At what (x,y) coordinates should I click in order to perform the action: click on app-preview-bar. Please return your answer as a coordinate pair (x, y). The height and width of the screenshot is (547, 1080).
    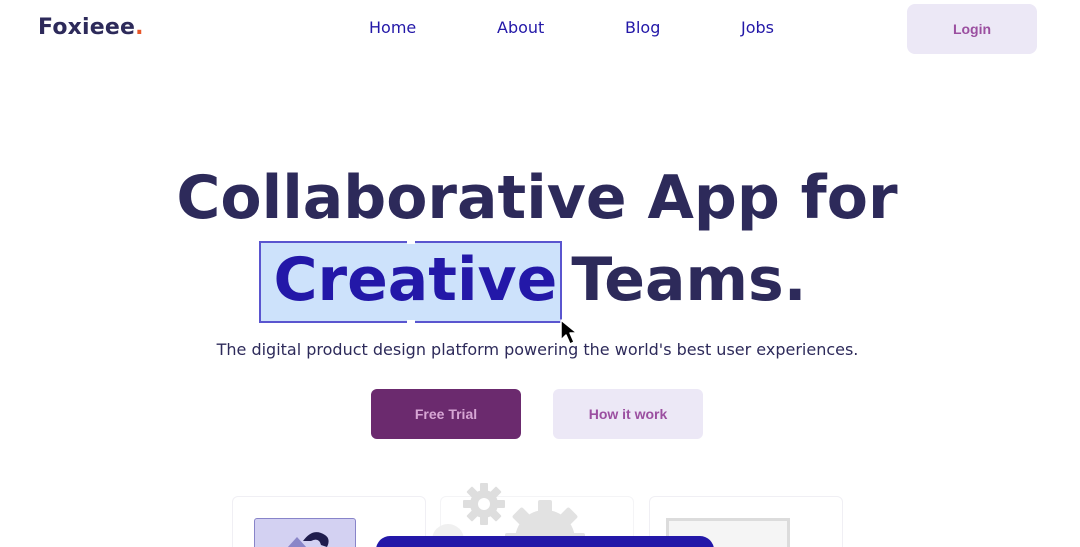
    Looking at the image, I should click on (545, 541).